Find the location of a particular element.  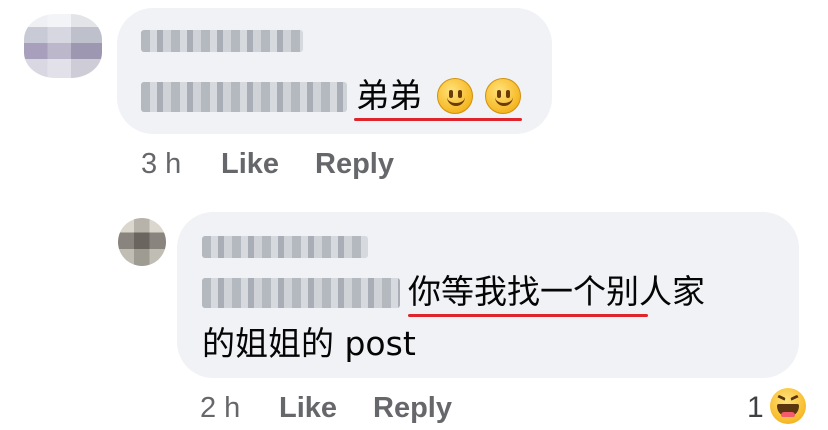

reply-text-line-2: 的姐姐的 post is located at coordinates (309, 343).